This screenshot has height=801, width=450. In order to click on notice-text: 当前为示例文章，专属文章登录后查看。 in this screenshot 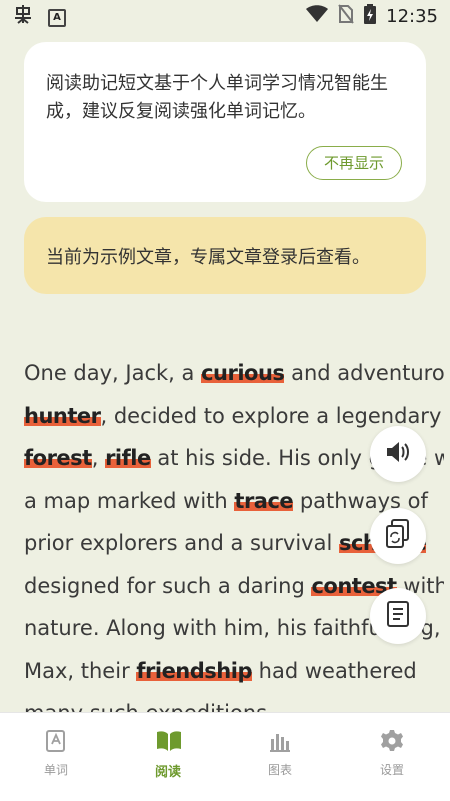, I will do `click(208, 257)`.